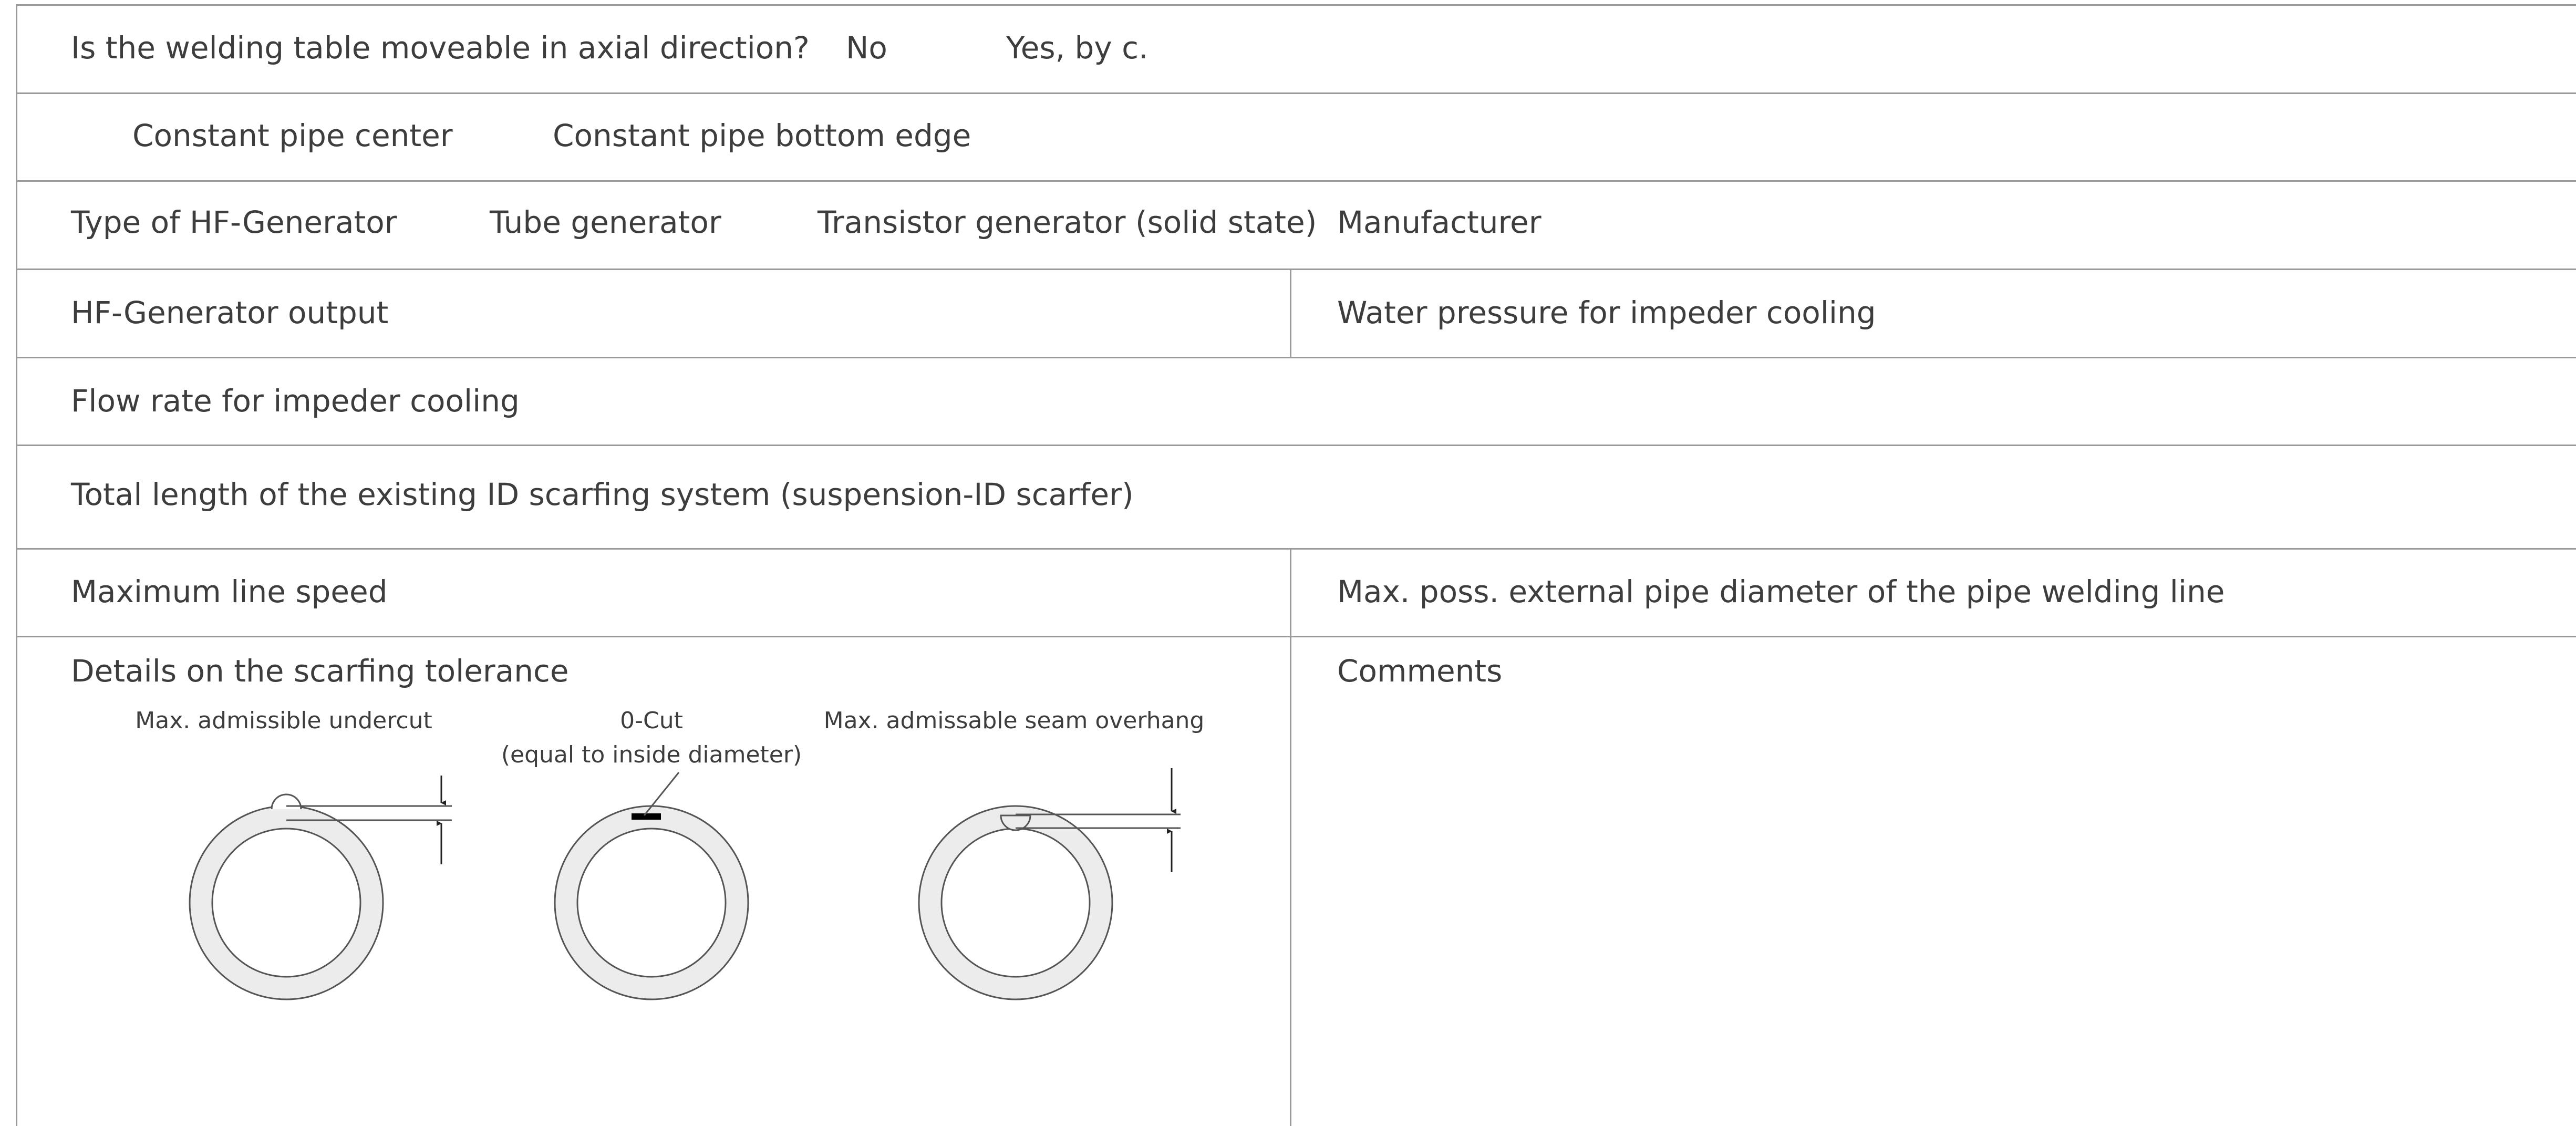 This screenshot has height=1126, width=2576. I want to click on undercut-pipe-diagram, so click(320, 888).